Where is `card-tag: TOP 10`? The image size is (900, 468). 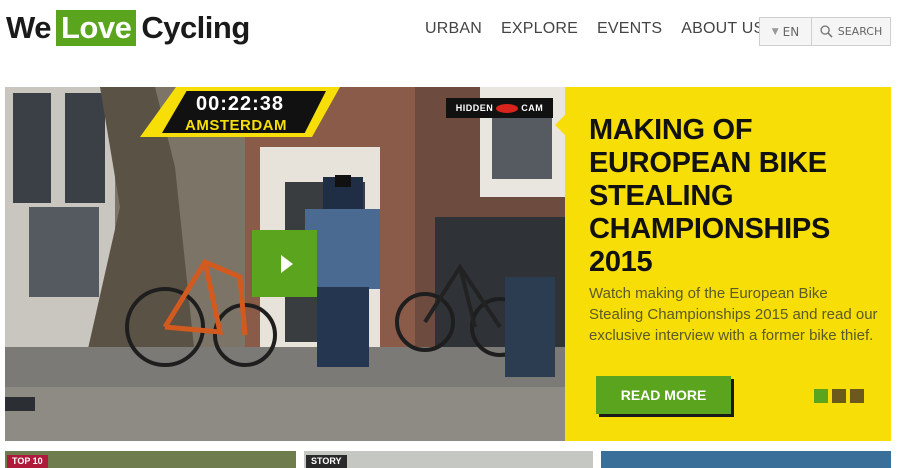
card-tag: TOP 10 is located at coordinates (27, 461).